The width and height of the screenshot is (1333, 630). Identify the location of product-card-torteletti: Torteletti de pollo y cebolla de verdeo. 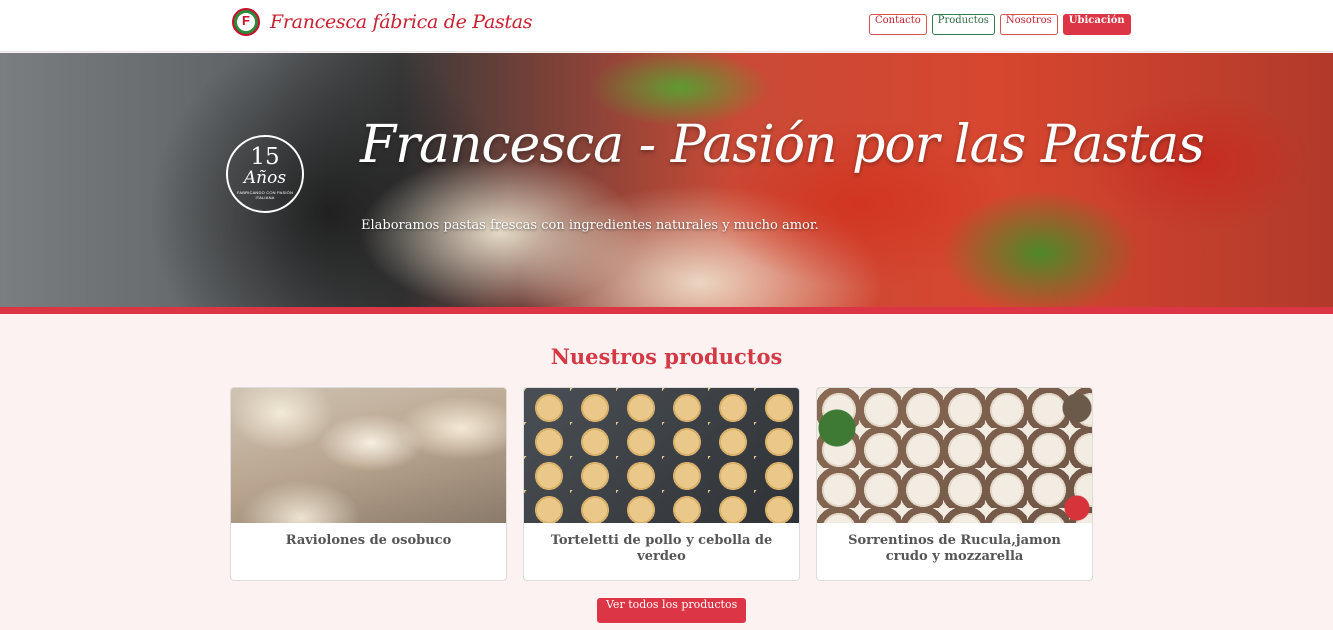
(661, 484).